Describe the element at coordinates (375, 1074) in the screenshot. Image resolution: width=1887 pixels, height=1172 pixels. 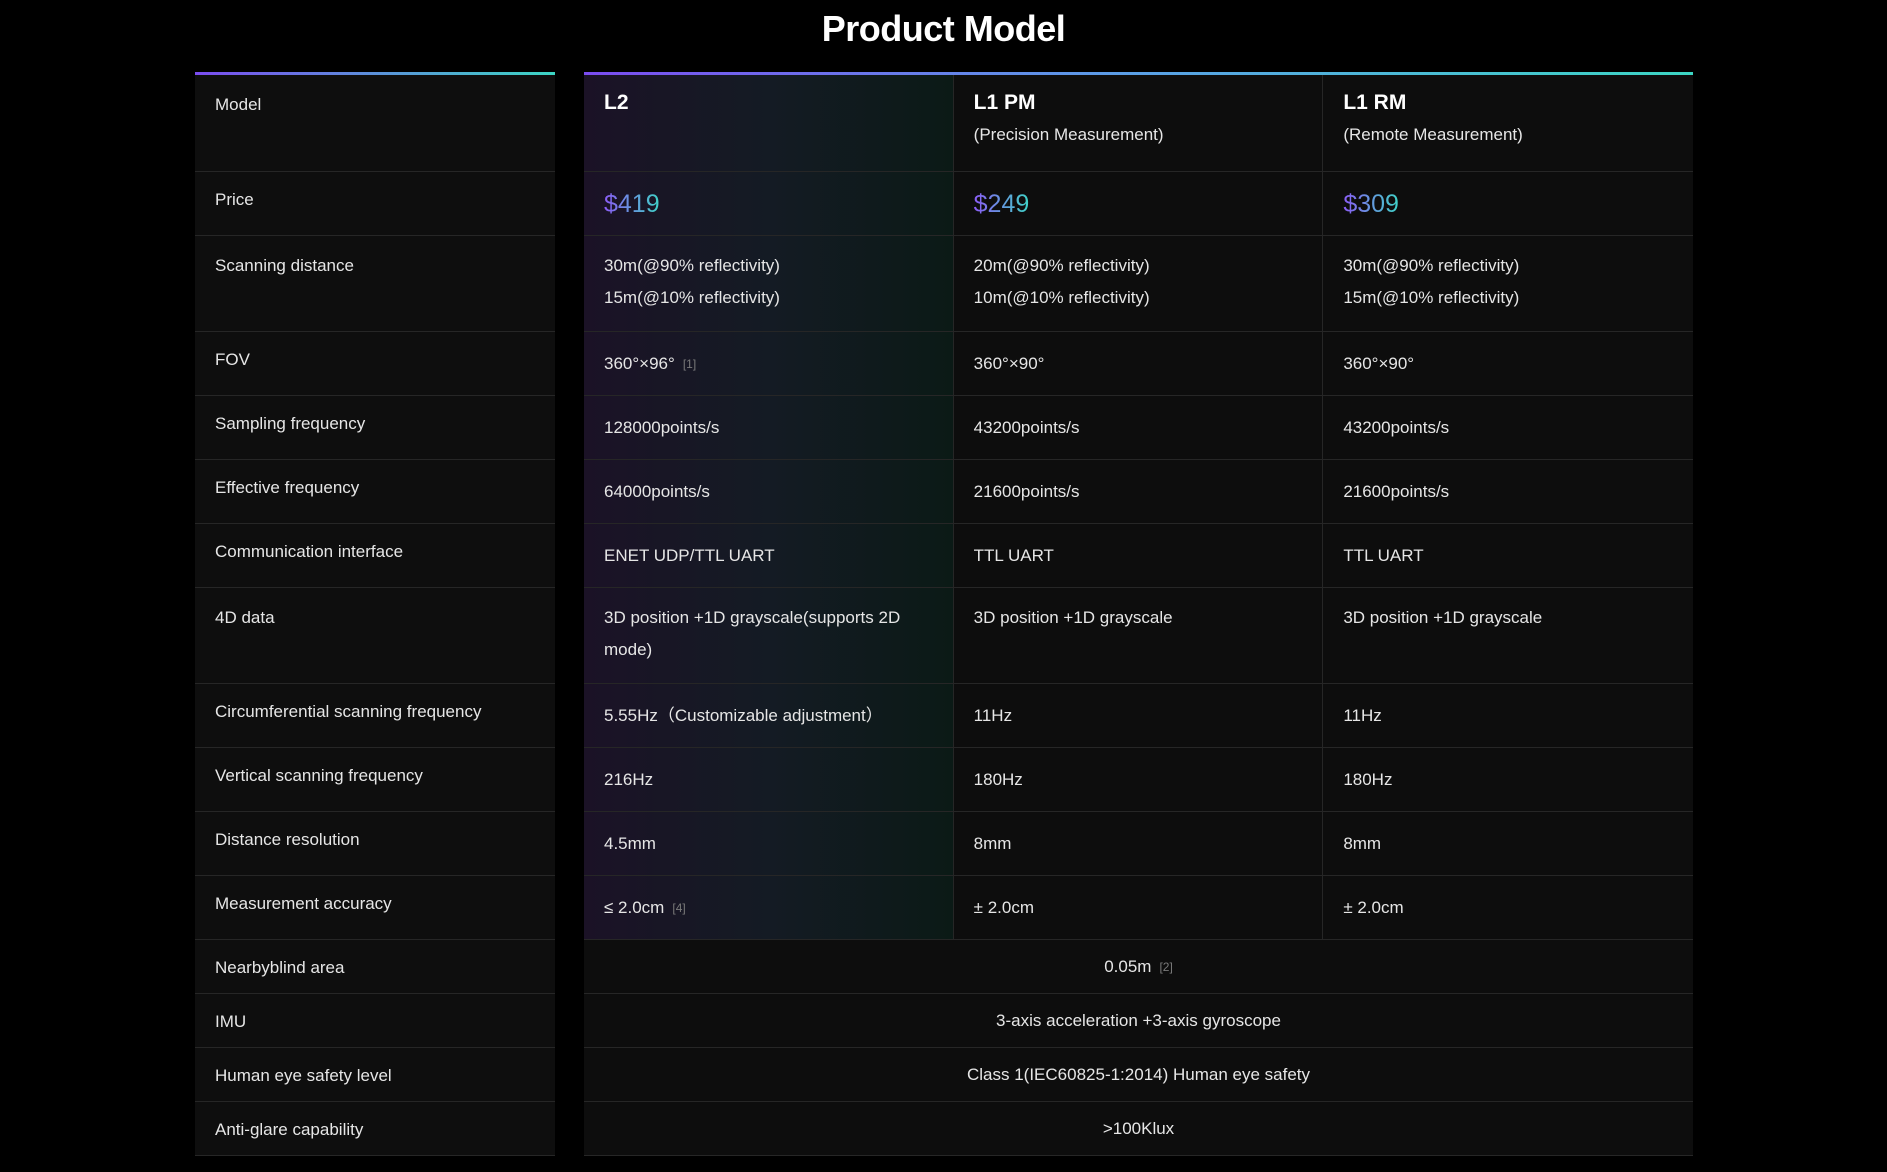
I see `label-eye-safety: Human eye safety level` at that location.